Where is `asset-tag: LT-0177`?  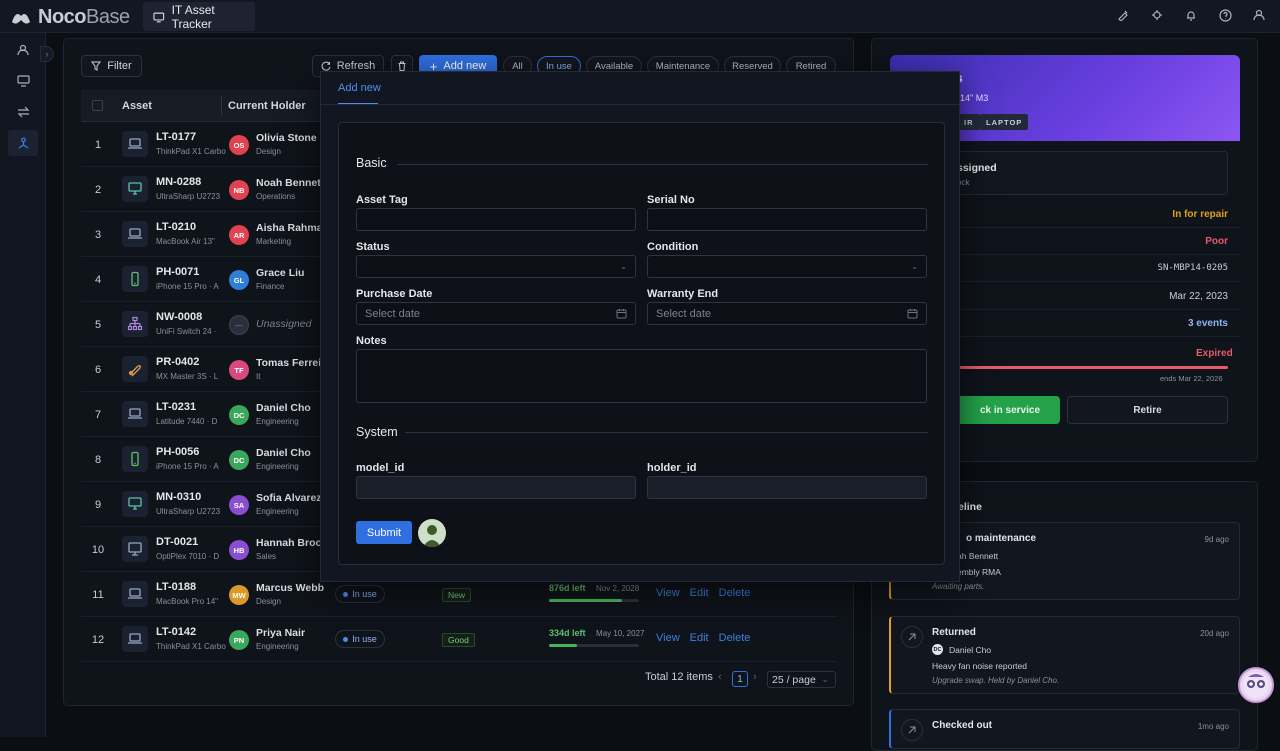
asset-tag: LT-0177 is located at coordinates (176, 137).